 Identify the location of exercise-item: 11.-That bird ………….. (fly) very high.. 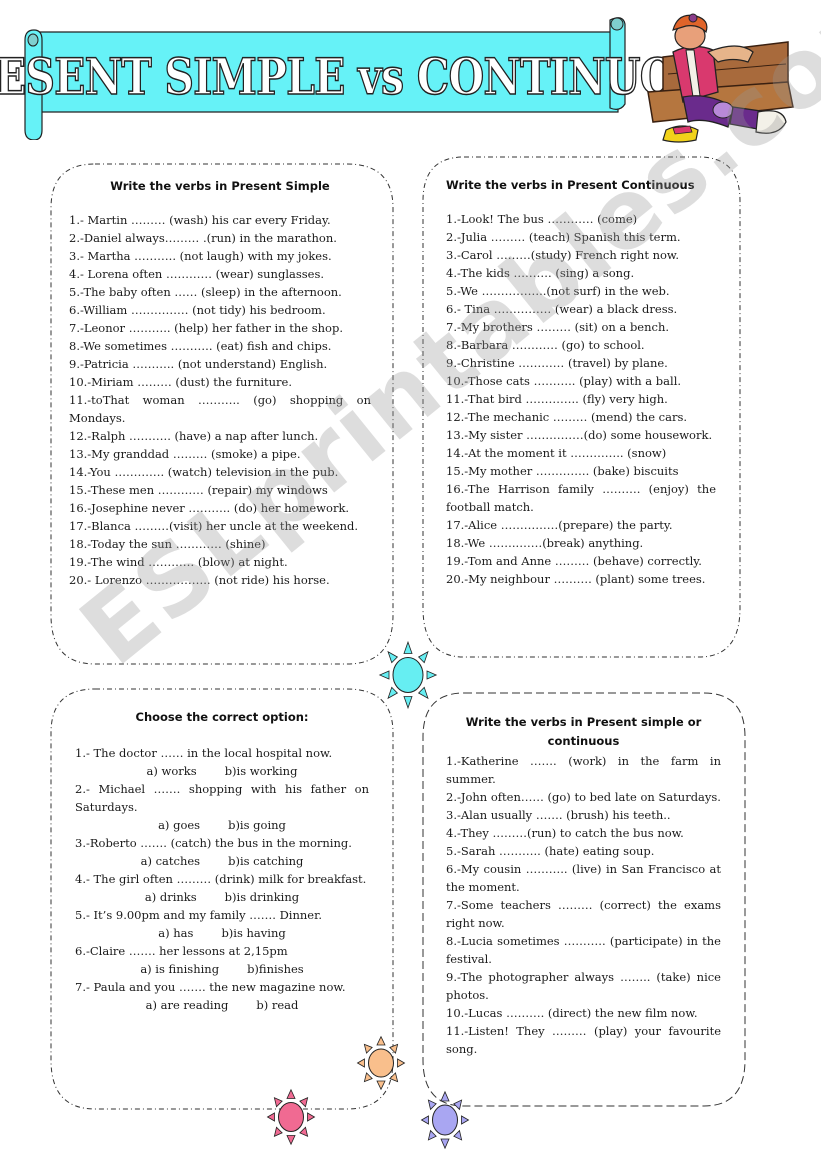
(557, 399).